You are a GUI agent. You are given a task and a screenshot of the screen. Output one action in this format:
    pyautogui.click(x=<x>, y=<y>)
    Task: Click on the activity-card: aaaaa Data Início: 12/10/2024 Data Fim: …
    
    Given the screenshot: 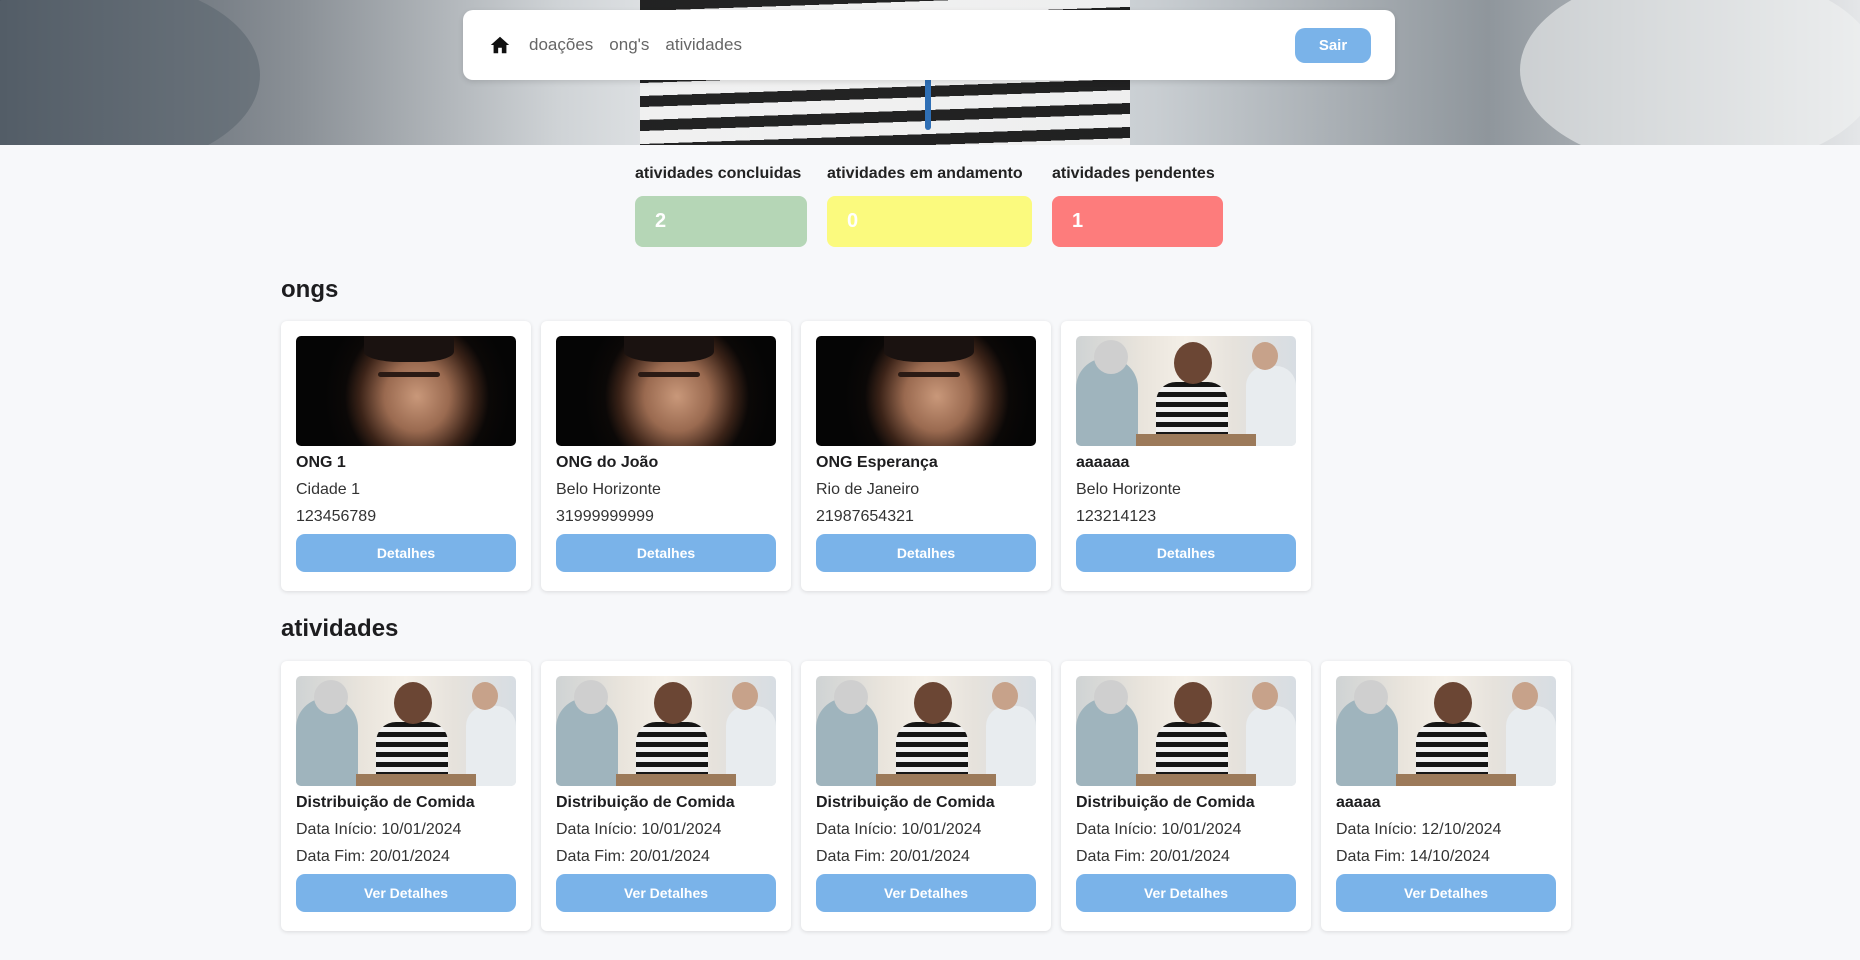 What is the action you would take?
    pyautogui.click(x=1446, y=796)
    